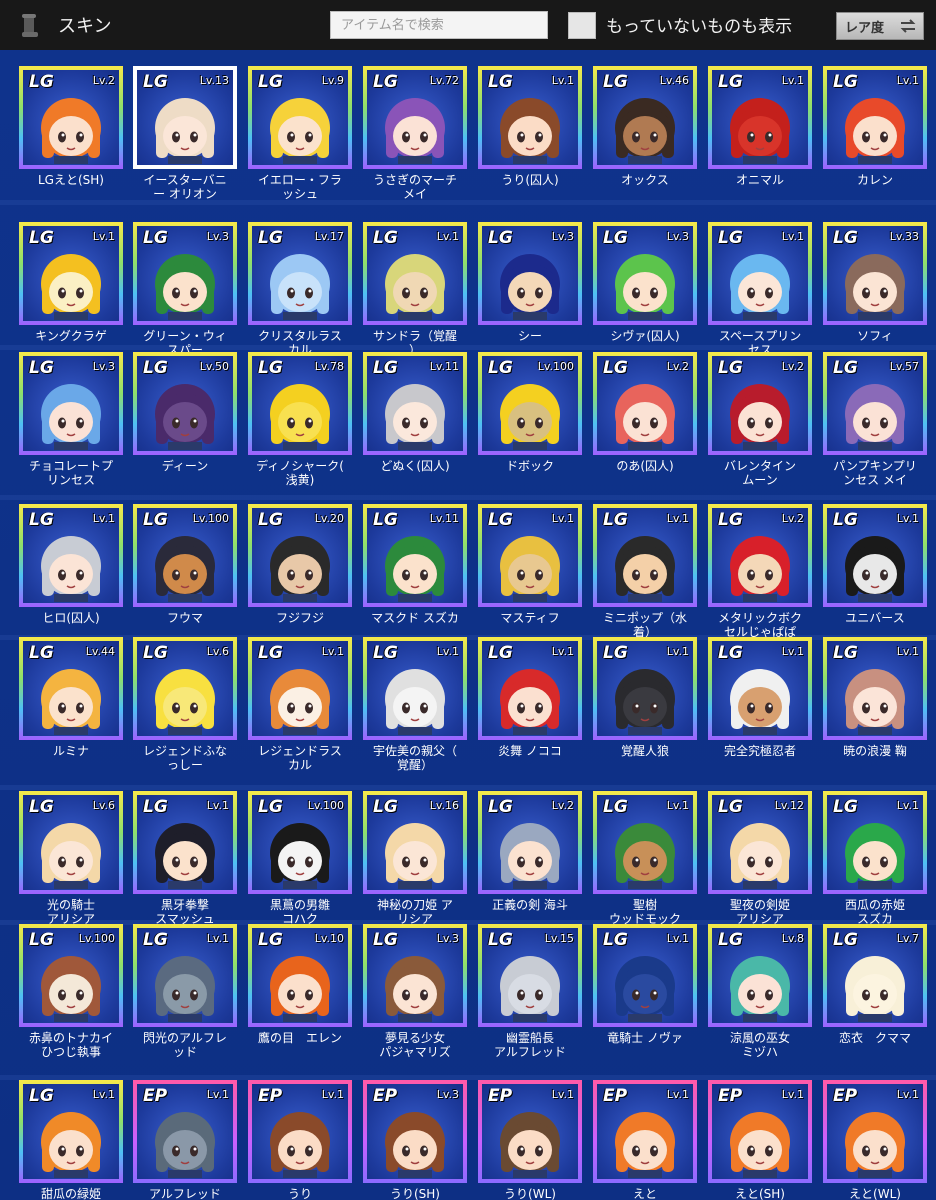  Describe the element at coordinates (875, 975) in the screenshot. I see `skin-card: LG Lv.7` at that location.